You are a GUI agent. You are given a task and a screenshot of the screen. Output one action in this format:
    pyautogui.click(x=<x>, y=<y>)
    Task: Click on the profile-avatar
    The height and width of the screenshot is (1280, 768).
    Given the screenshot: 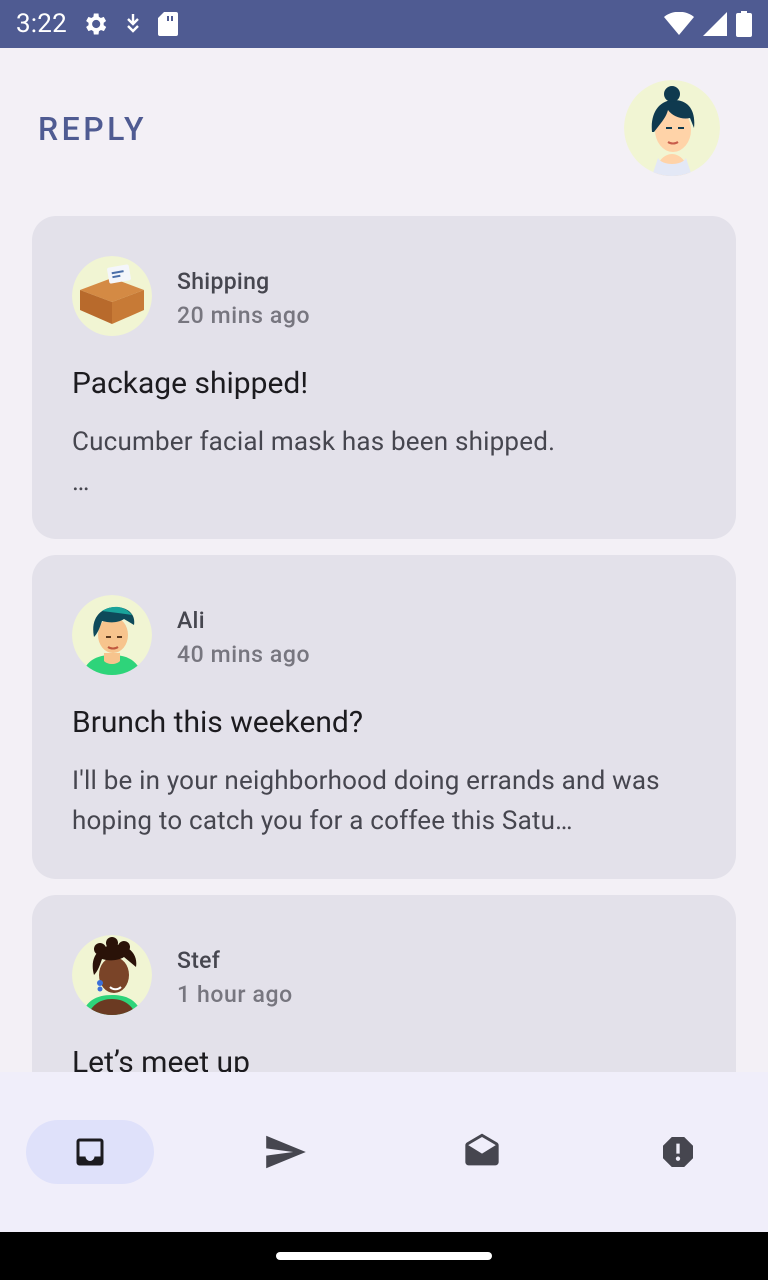 What is the action you would take?
    pyautogui.click(x=672, y=128)
    